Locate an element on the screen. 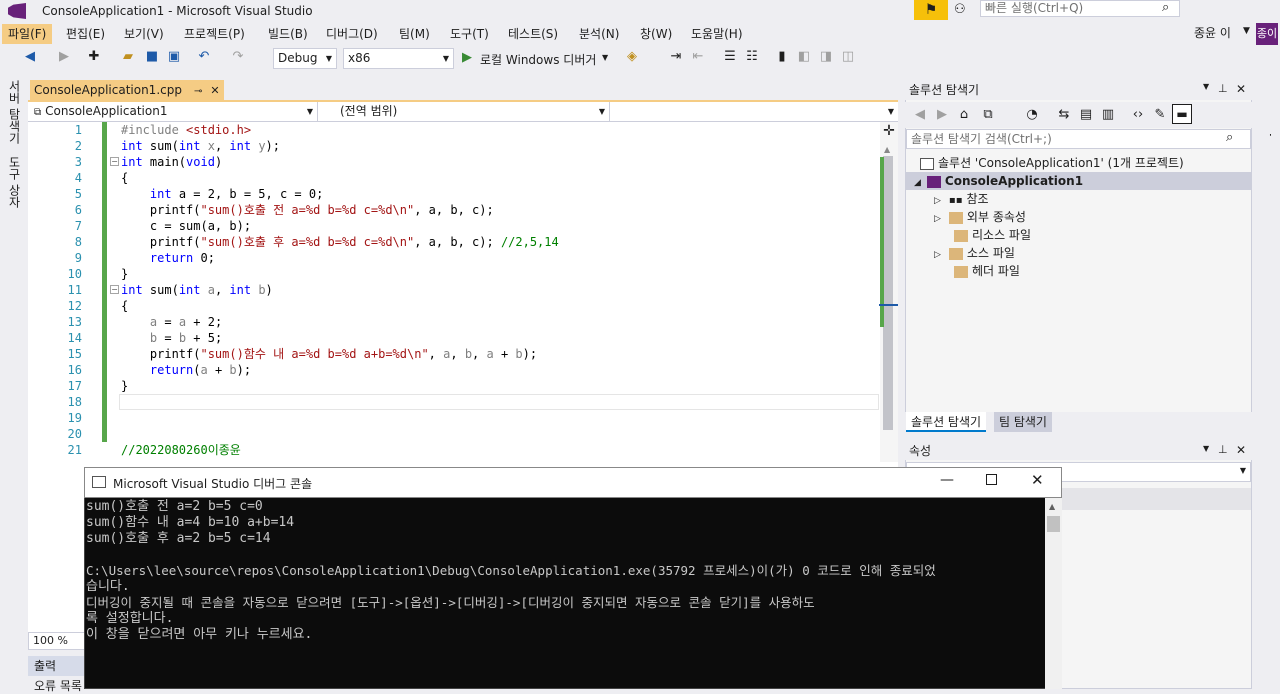  editor-scroll-thumb is located at coordinates (888, 293).